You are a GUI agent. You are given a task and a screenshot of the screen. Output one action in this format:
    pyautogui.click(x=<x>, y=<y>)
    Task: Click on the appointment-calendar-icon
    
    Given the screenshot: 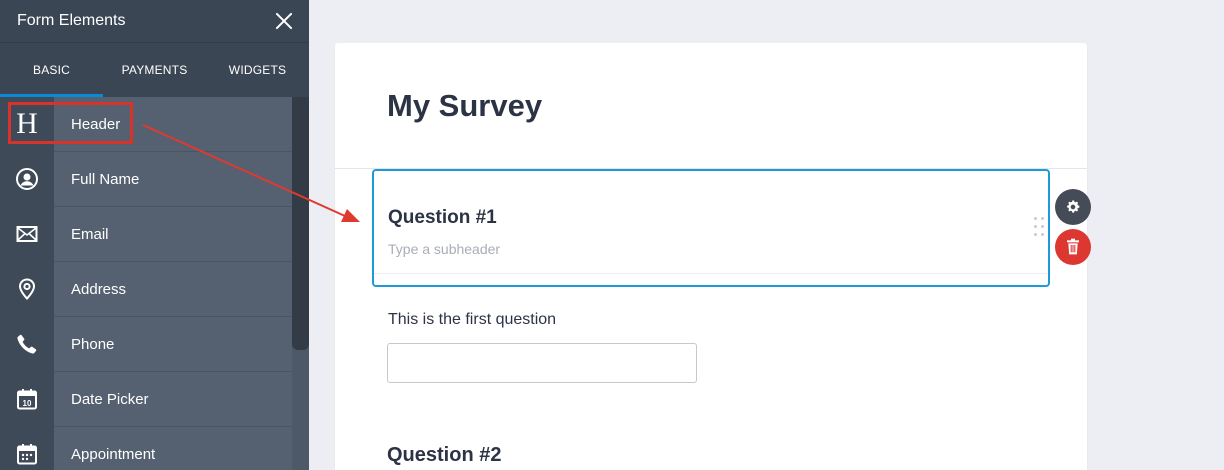 What is the action you would take?
    pyautogui.click(x=27, y=448)
    